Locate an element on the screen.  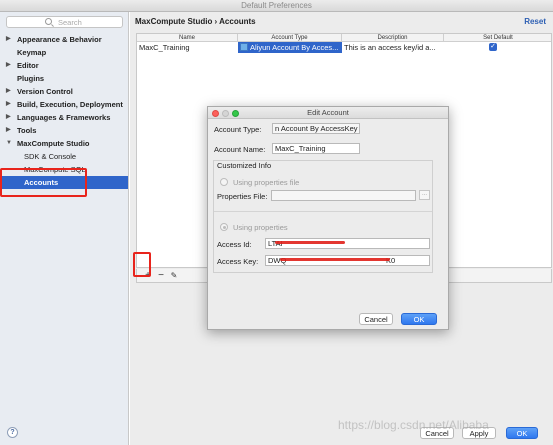
access-key-redaction is located at coordinates (335, 259).